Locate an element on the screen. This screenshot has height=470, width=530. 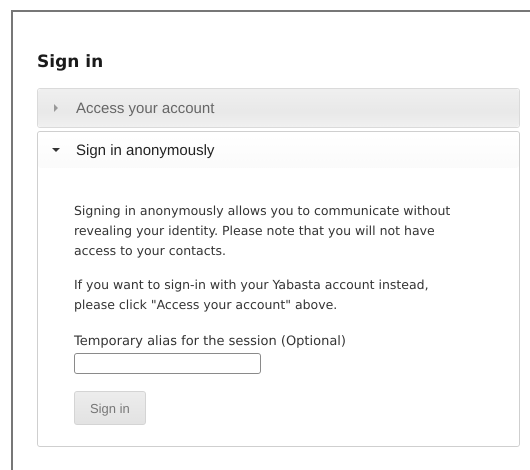
info-paragraph: Signing in anonymously allows you to communicate without revealing your identity. Please note that you will not have access to your contacts. is located at coordinates (263, 231).